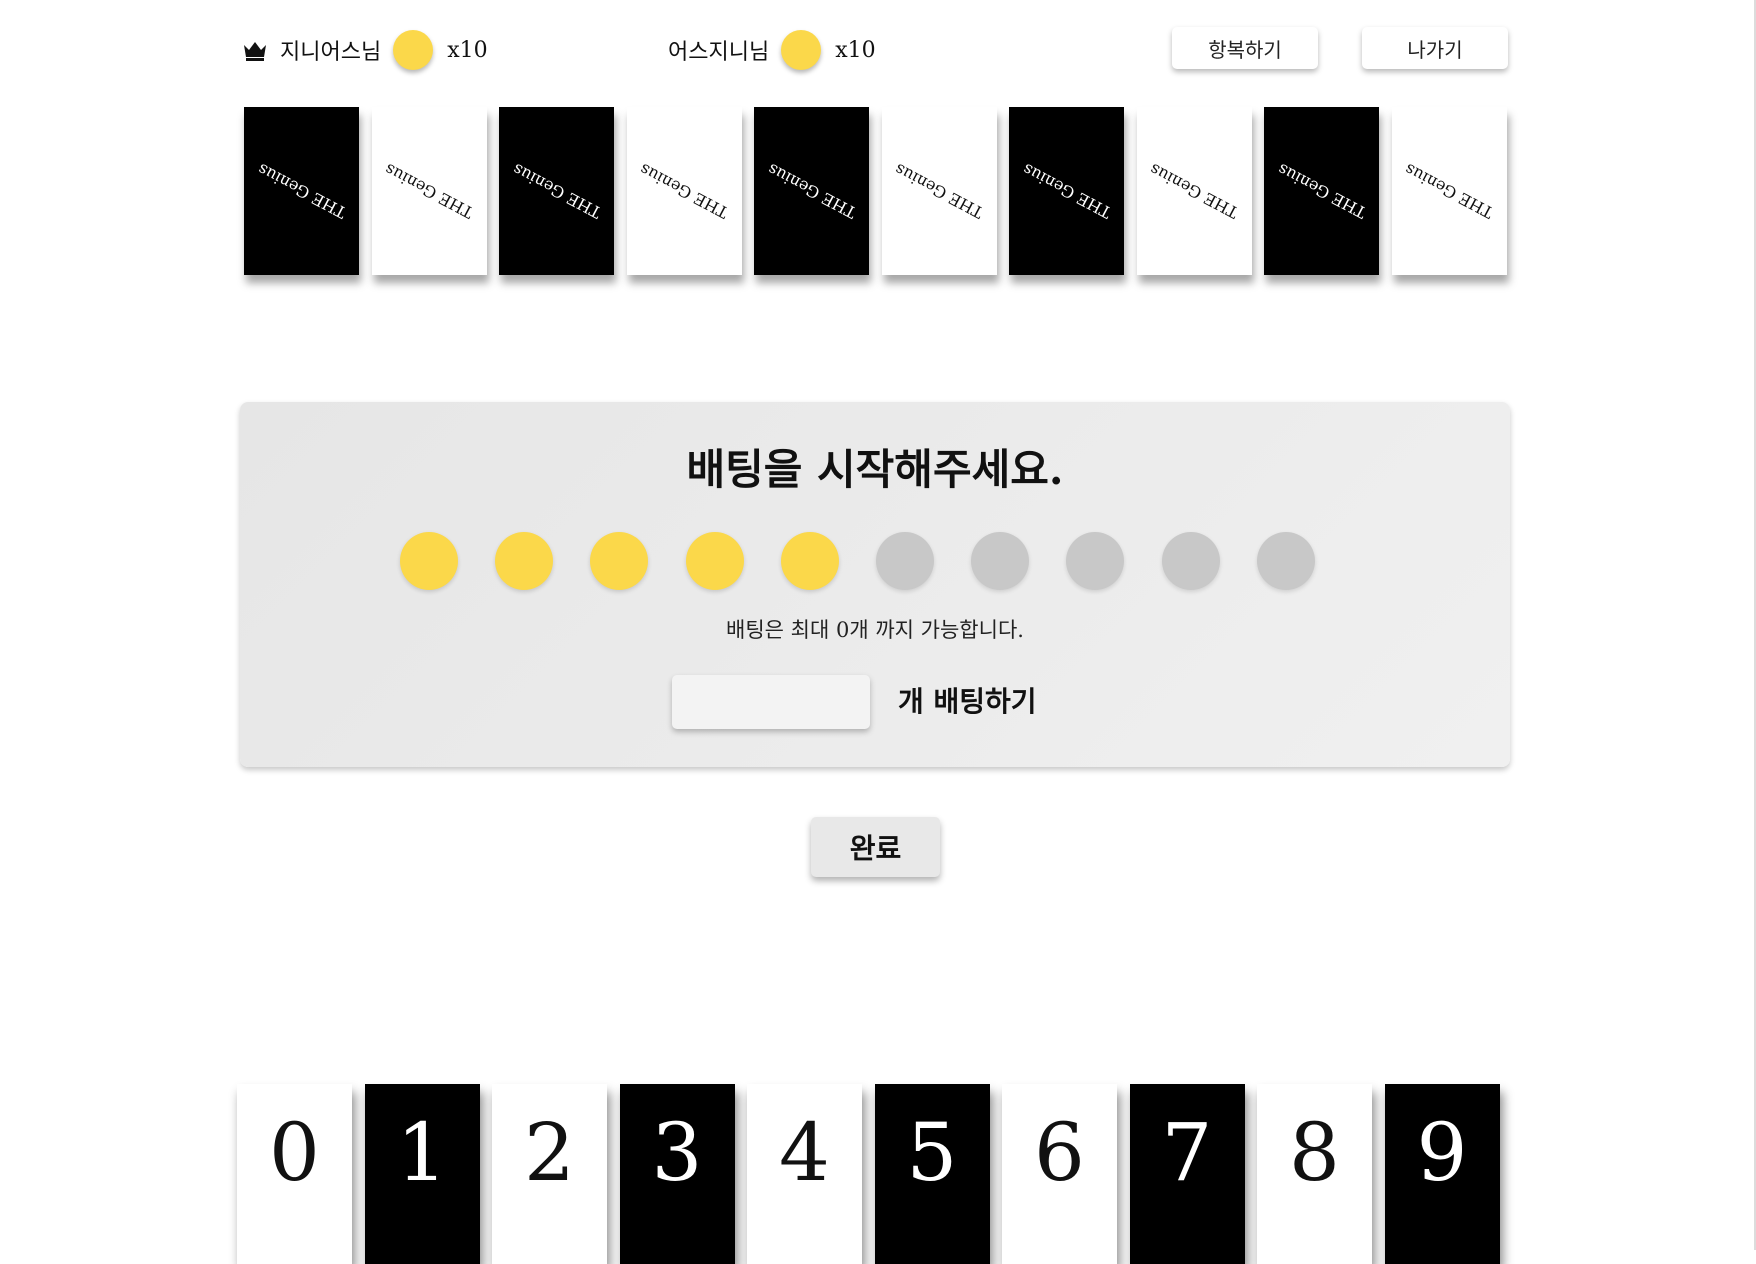 Image resolution: width=1756 pixels, height=1264 pixels. What do you see at coordinates (967, 700) in the screenshot?
I see `bet-submit-label: 개 배팅하기` at bounding box center [967, 700].